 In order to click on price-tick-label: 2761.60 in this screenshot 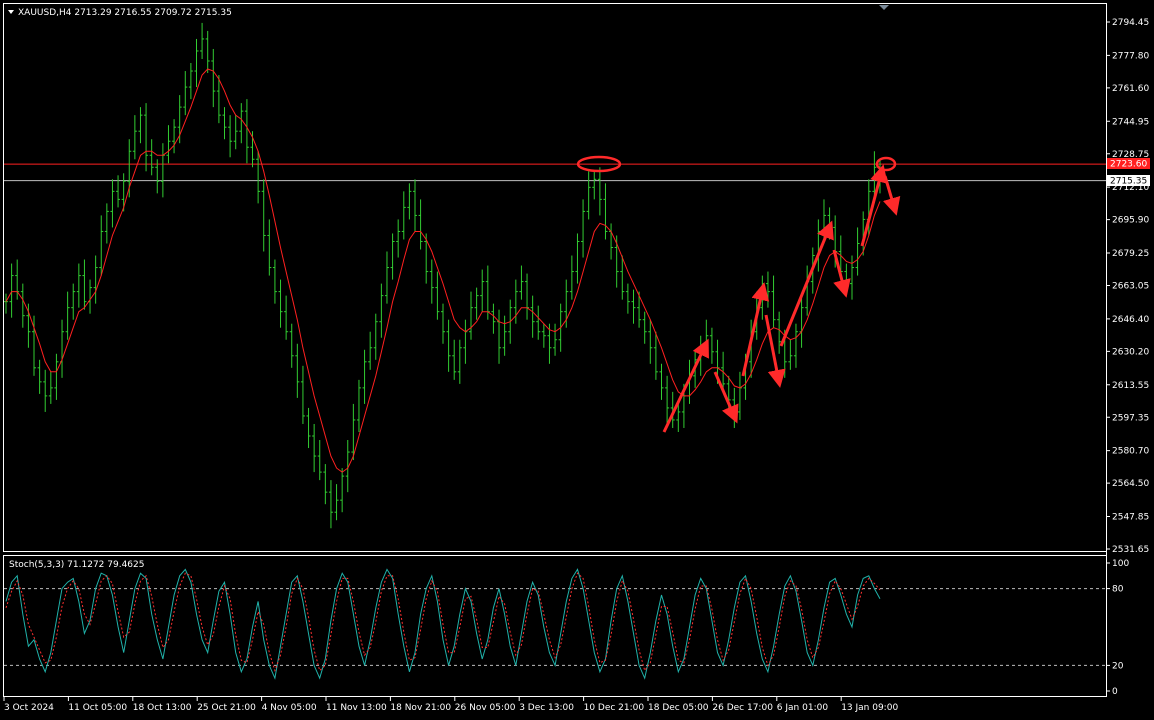, I will do `click(1130, 89)`.